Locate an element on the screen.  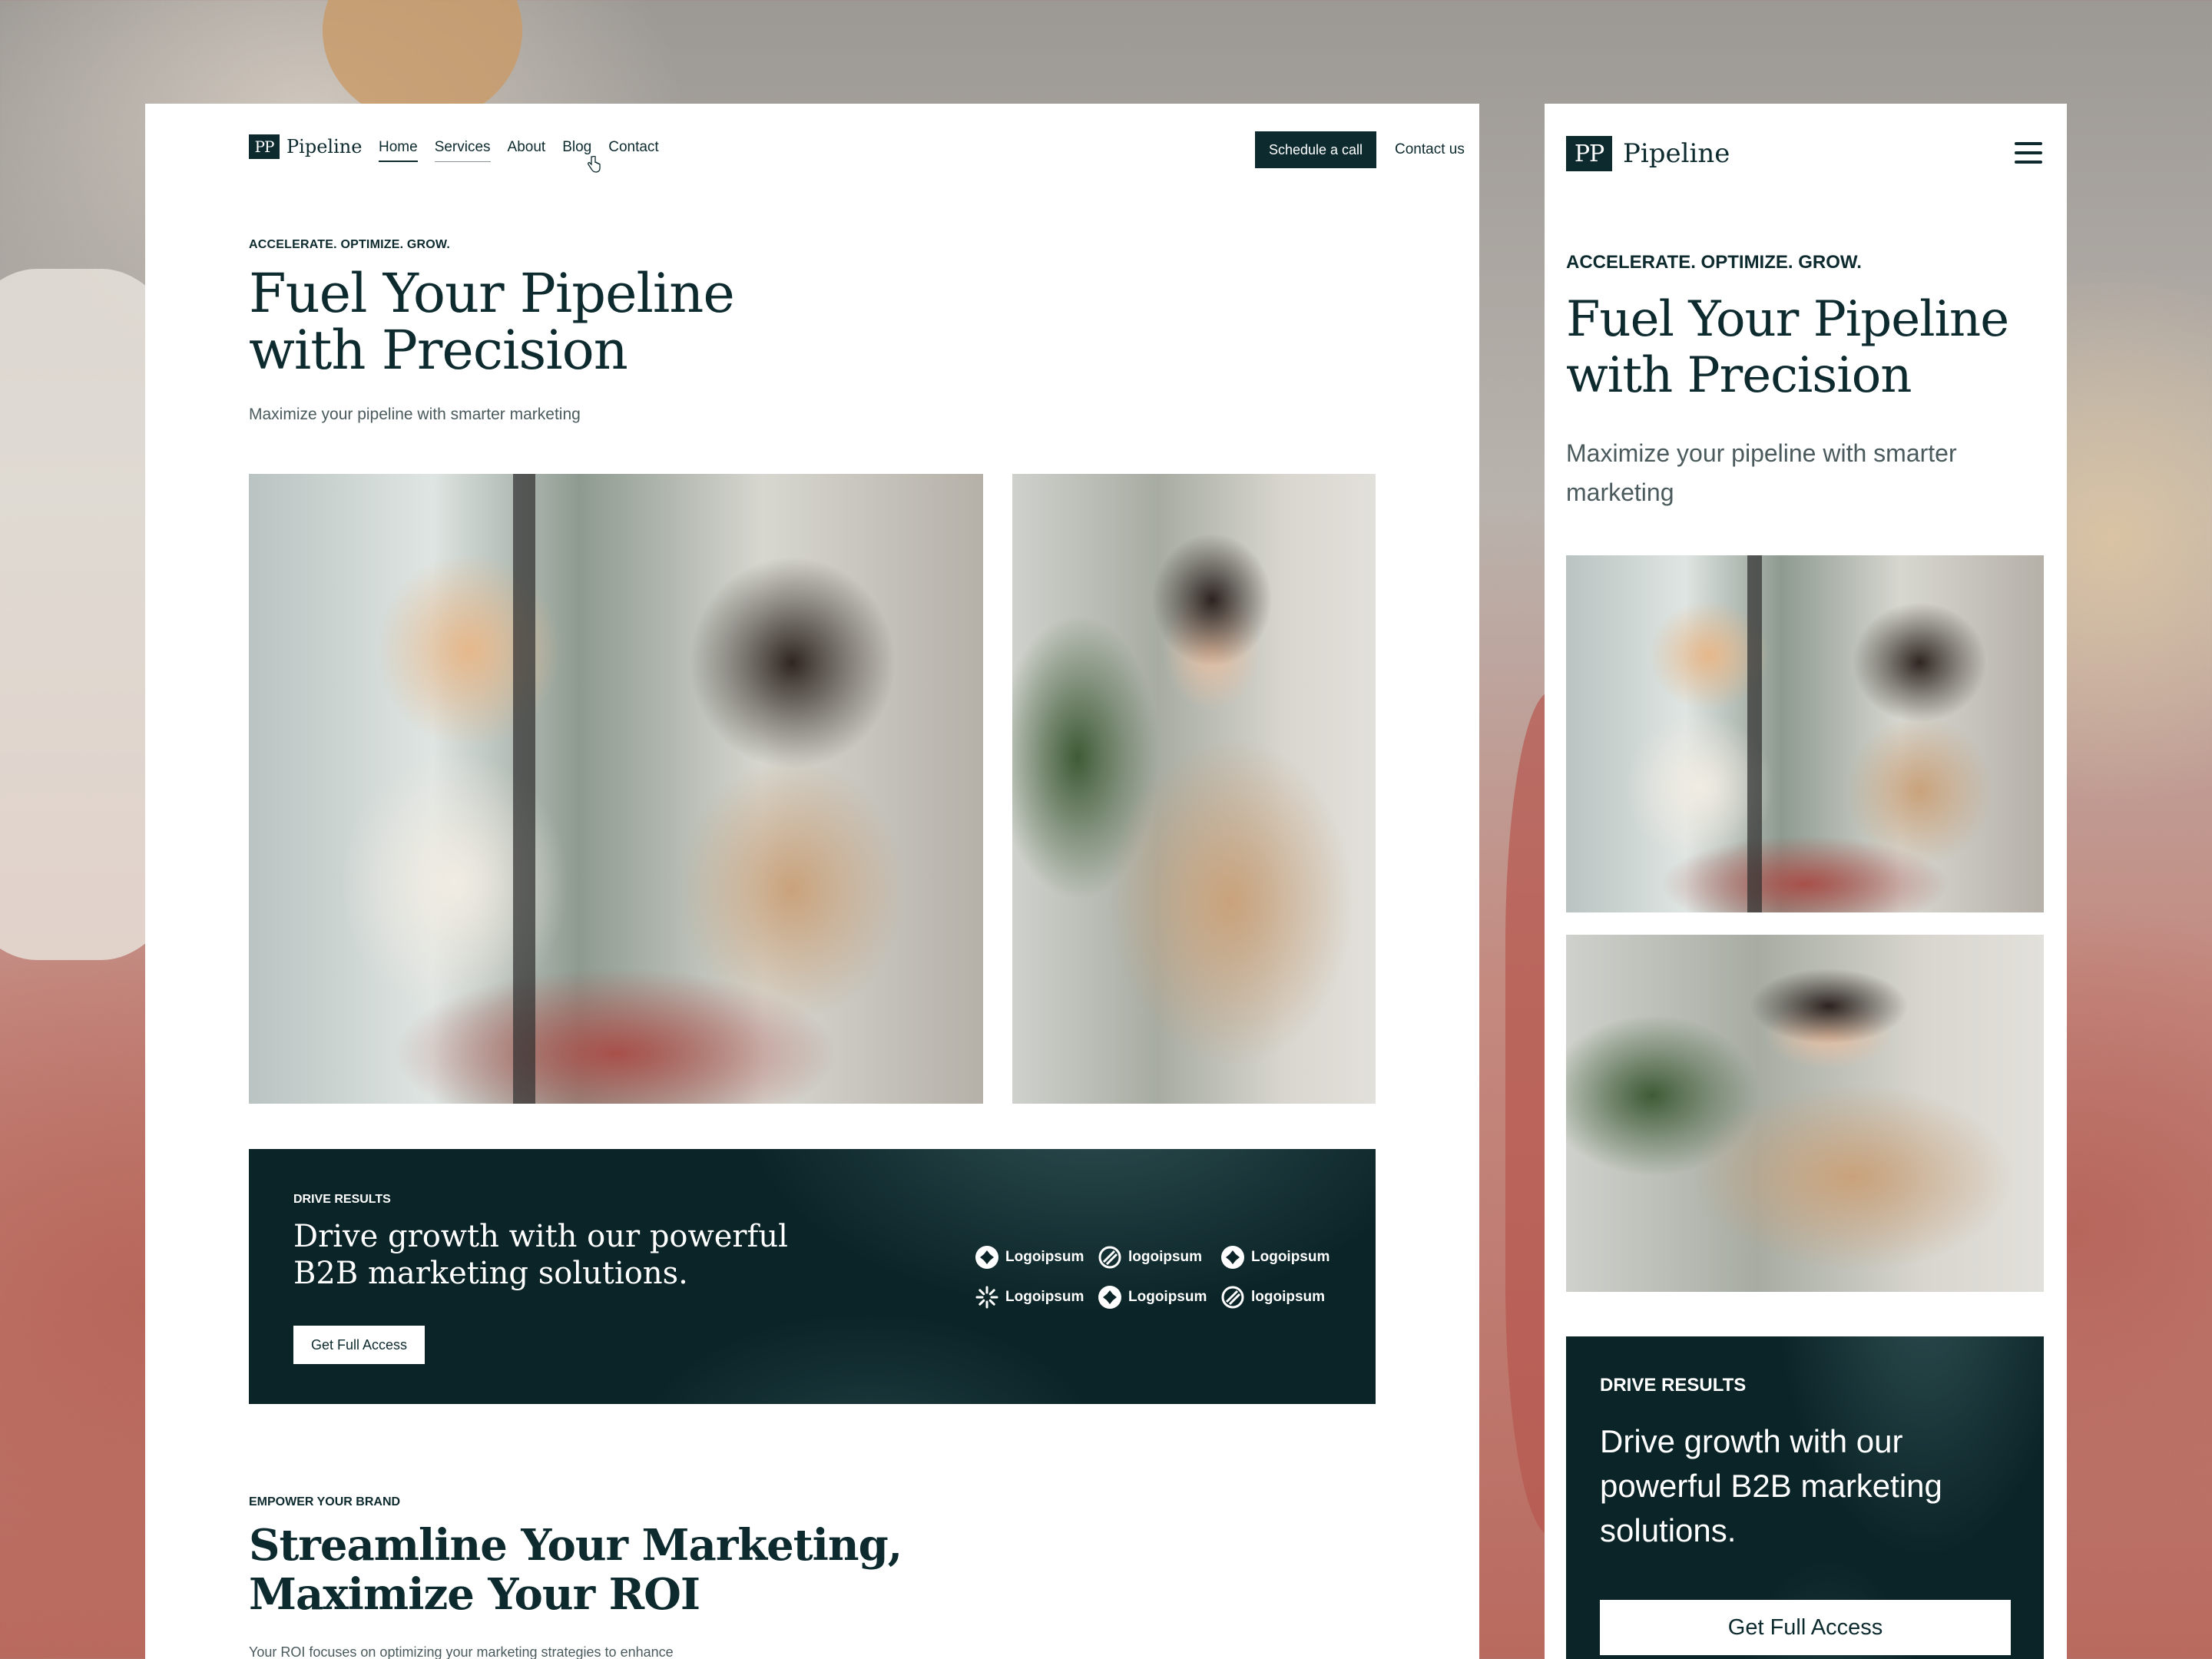
hamburger-icon is located at coordinates (2028, 154).